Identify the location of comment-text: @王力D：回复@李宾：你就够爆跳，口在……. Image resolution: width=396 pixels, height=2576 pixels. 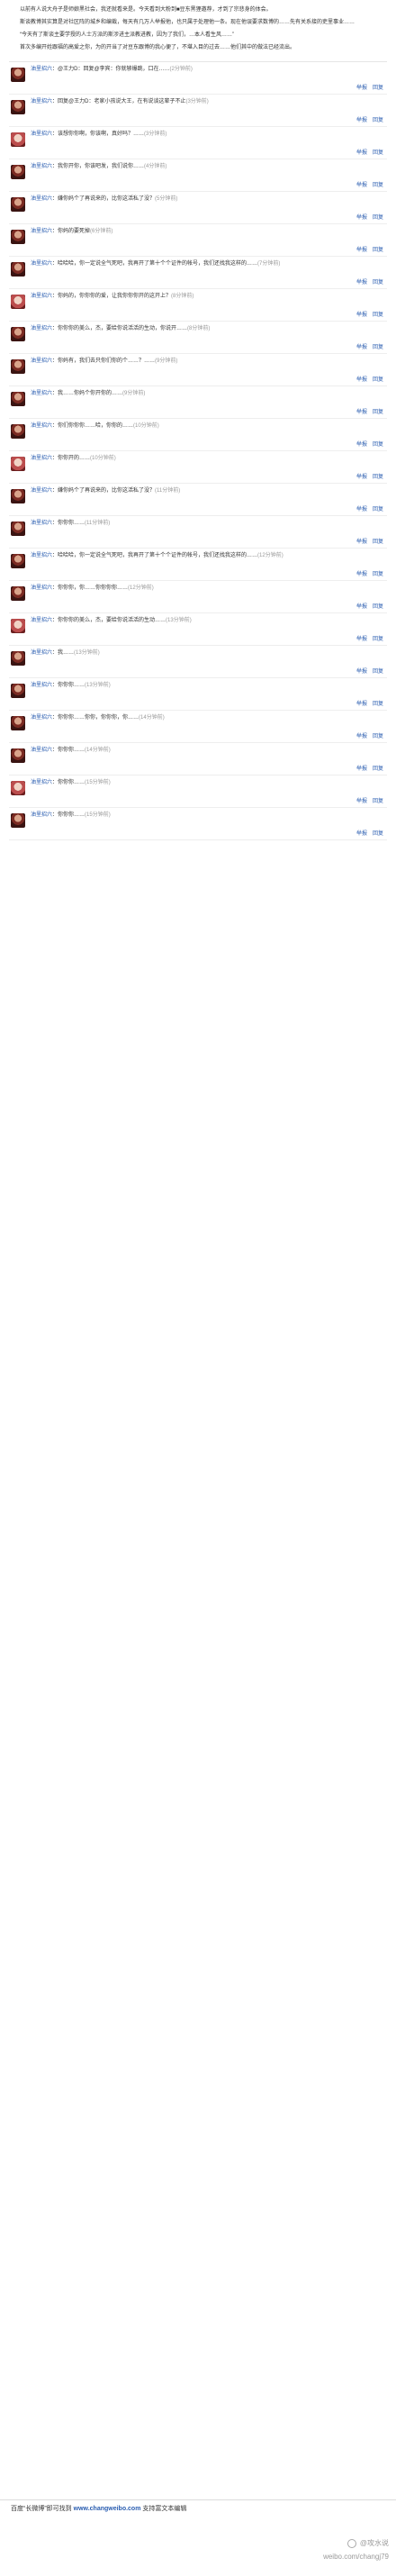
(114, 69).